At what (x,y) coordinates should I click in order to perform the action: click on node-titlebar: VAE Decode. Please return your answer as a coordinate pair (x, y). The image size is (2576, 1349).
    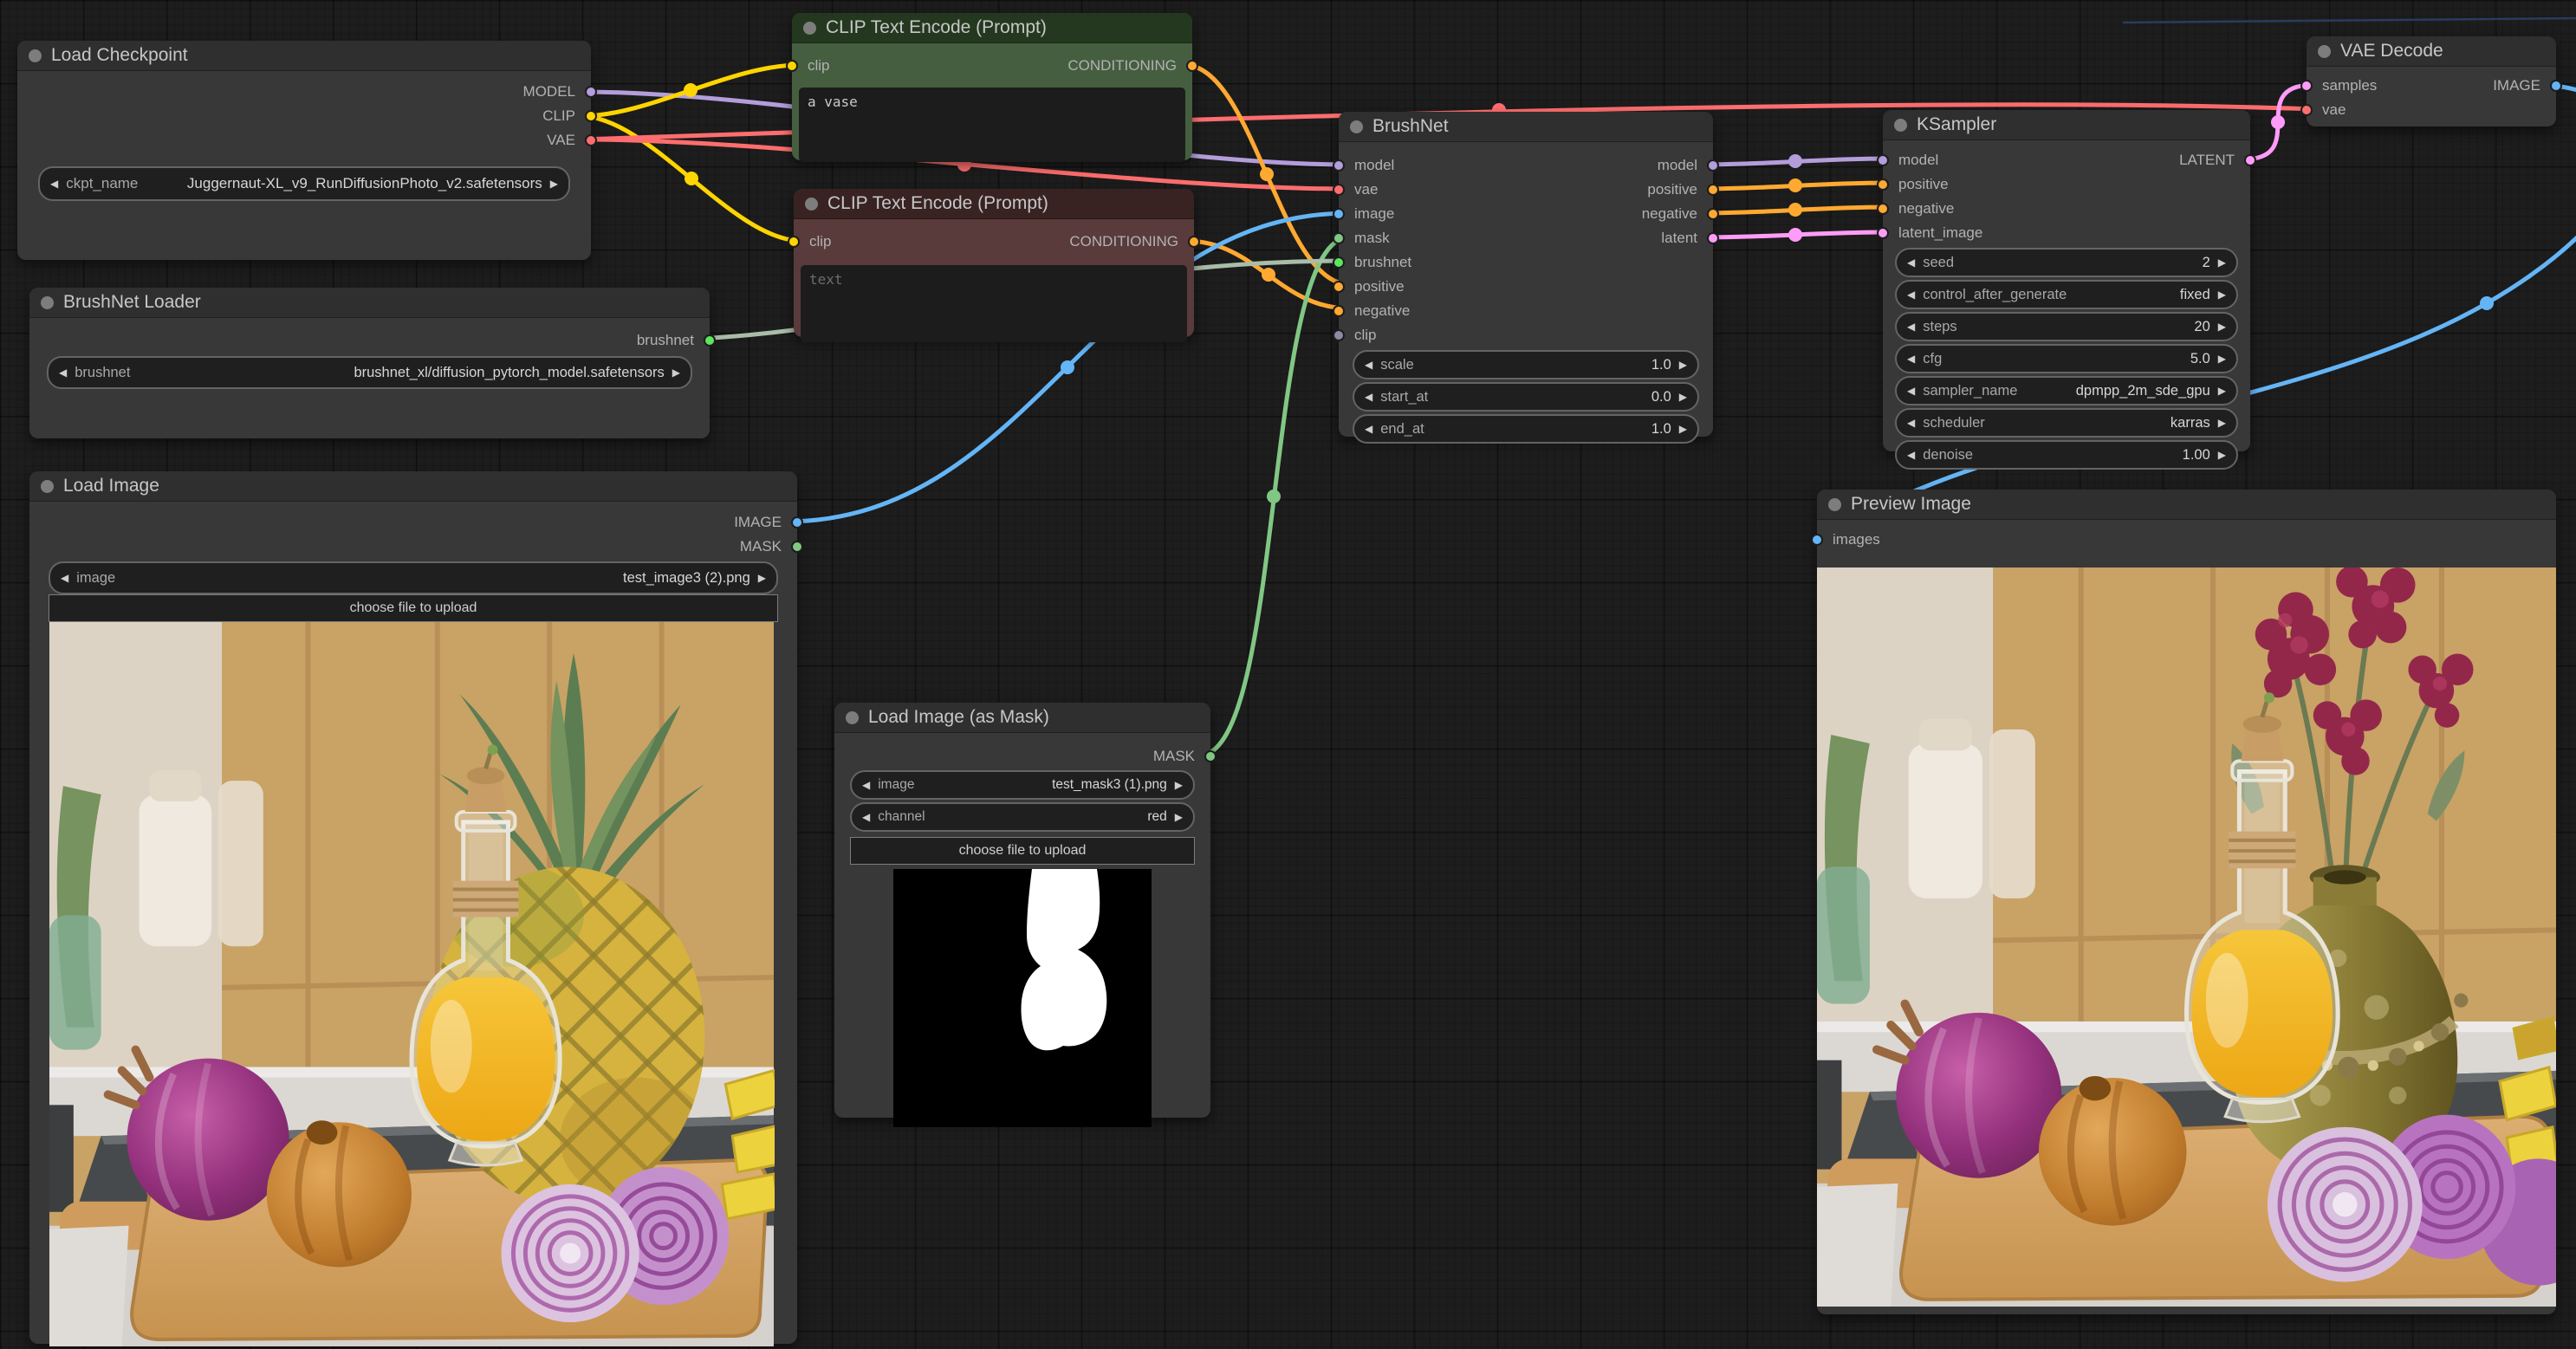
    Looking at the image, I should click on (2431, 52).